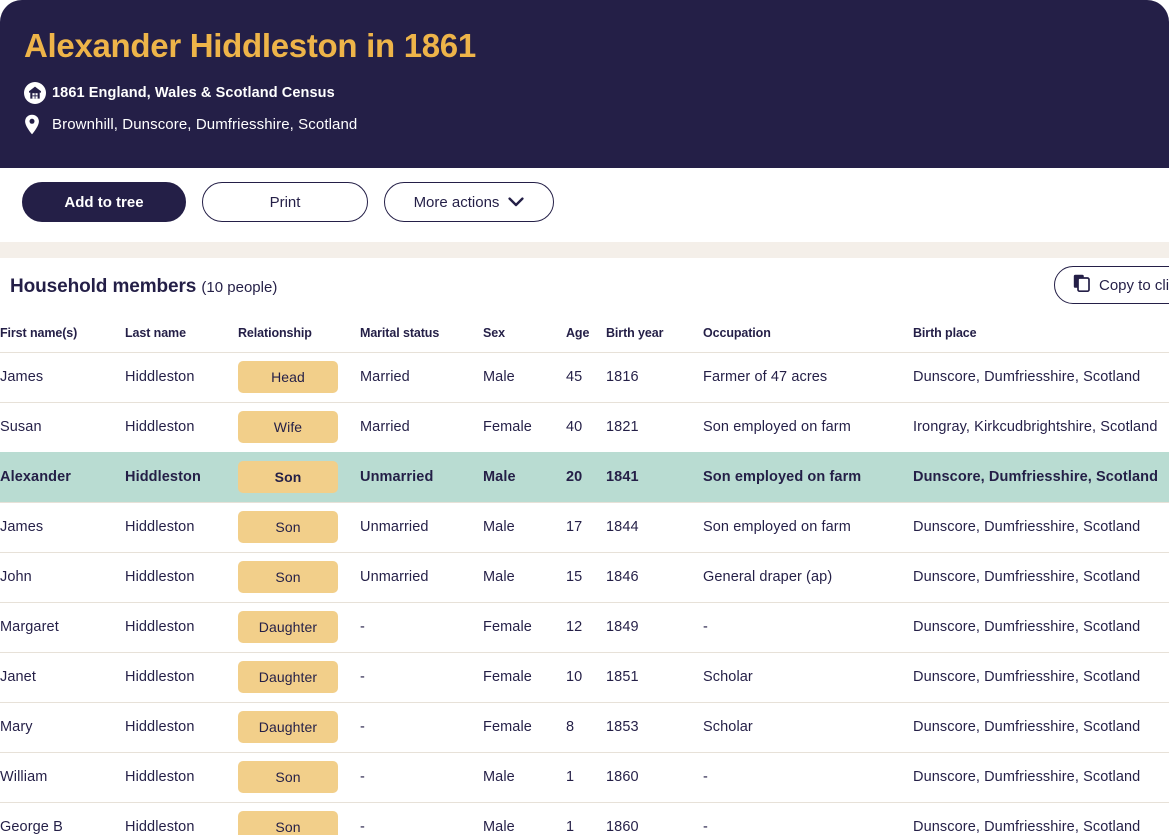 This screenshot has width=1169, height=835. What do you see at coordinates (288, 377) in the screenshot?
I see `relationship-badge: Head` at bounding box center [288, 377].